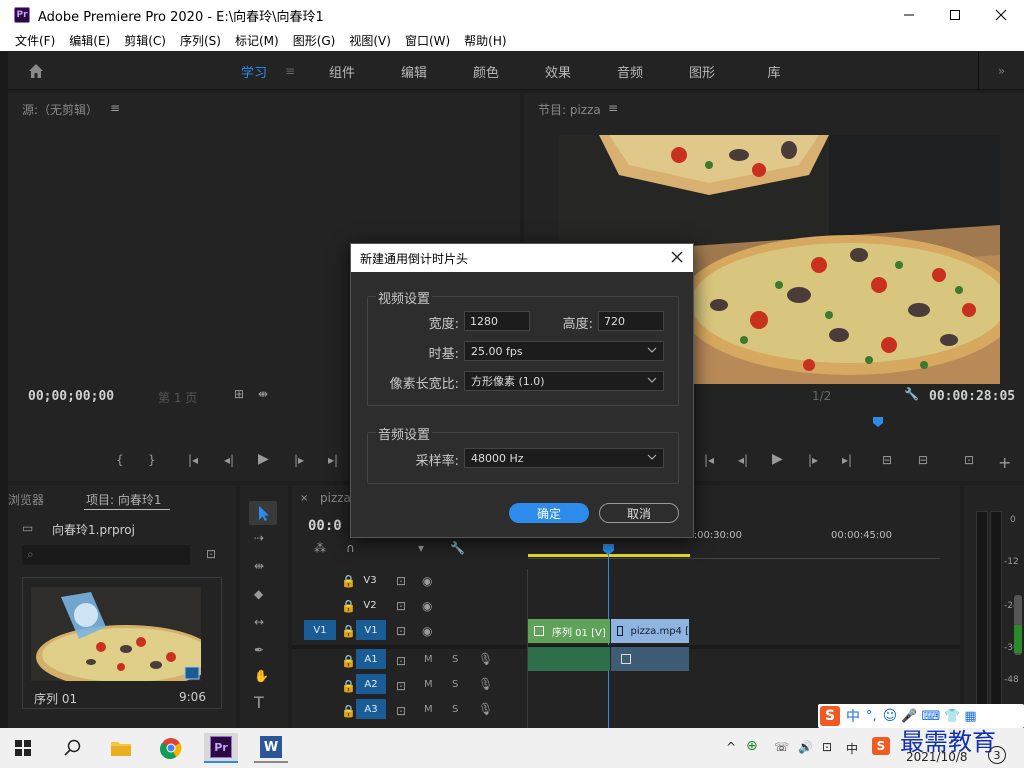  What do you see at coordinates (564, 458) in the screenshot?
I see `sample-rate-select: 48000 Hz` at bounding box center [564, 458].